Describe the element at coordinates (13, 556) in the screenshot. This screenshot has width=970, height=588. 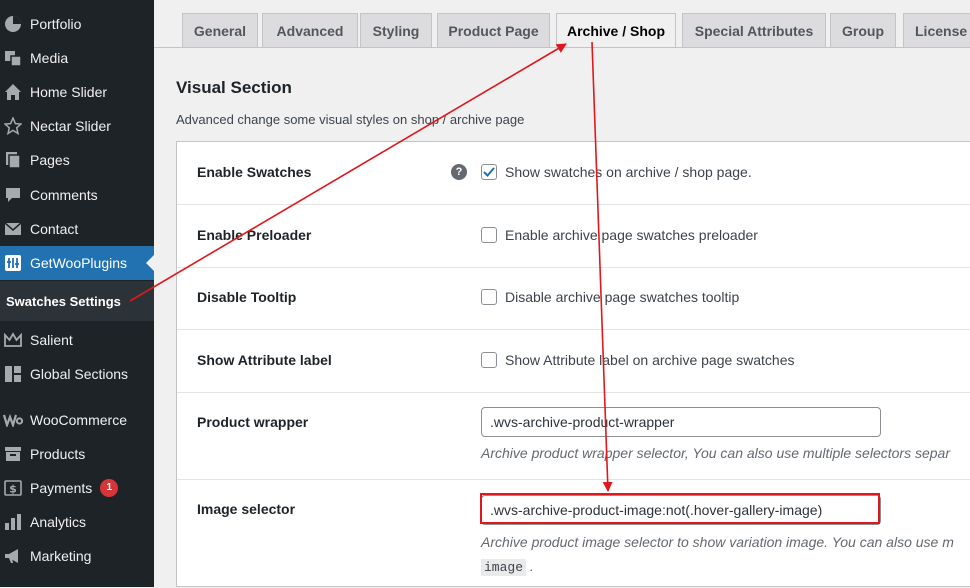
I see `megaphone-icon` at that location.